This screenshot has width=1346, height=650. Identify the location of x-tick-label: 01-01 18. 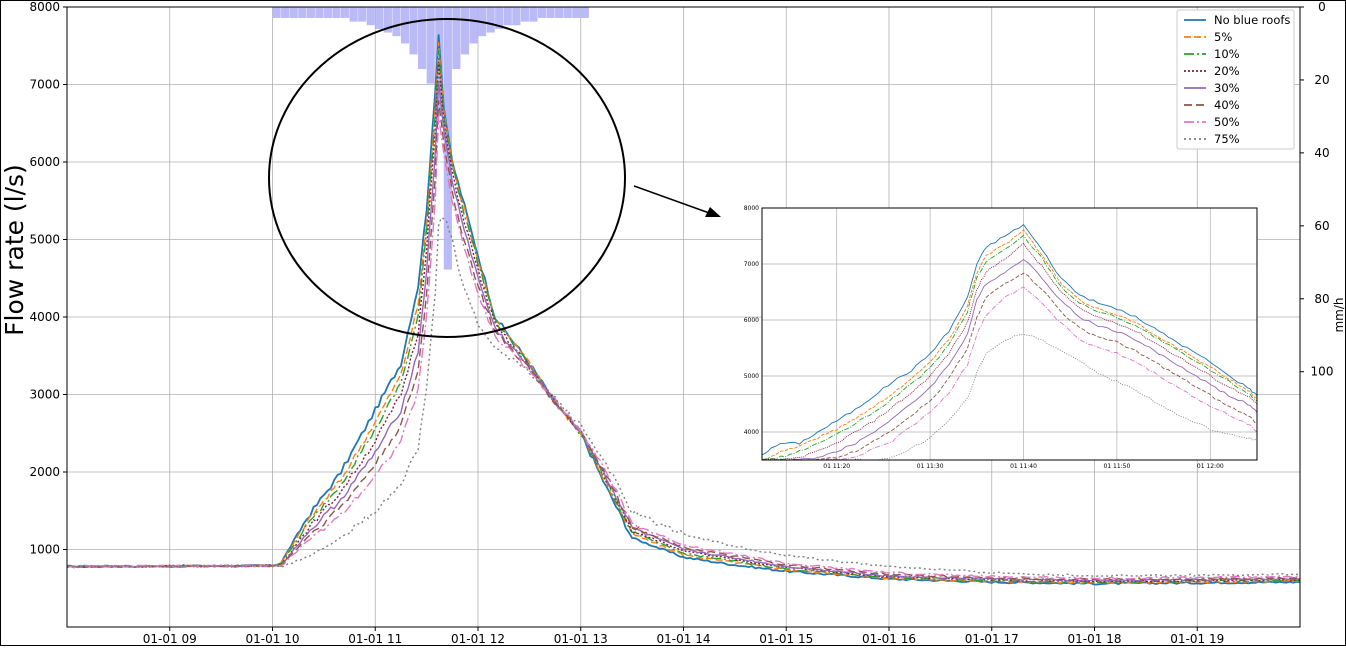
(1095, 639).